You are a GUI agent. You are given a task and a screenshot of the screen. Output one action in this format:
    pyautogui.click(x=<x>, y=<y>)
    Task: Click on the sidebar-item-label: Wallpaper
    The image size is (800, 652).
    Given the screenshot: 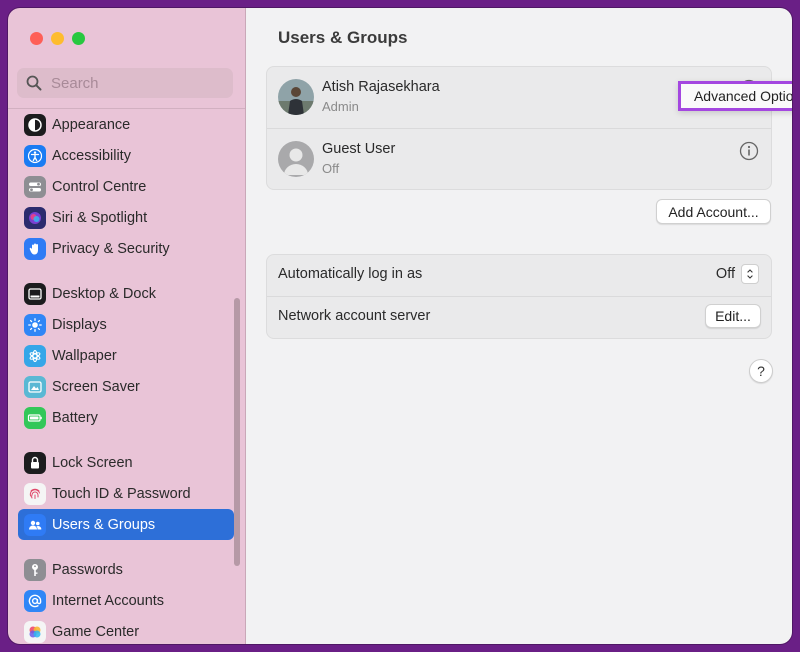 What is the action you would take?
    pyautogui.click(x=84, y=355)
    